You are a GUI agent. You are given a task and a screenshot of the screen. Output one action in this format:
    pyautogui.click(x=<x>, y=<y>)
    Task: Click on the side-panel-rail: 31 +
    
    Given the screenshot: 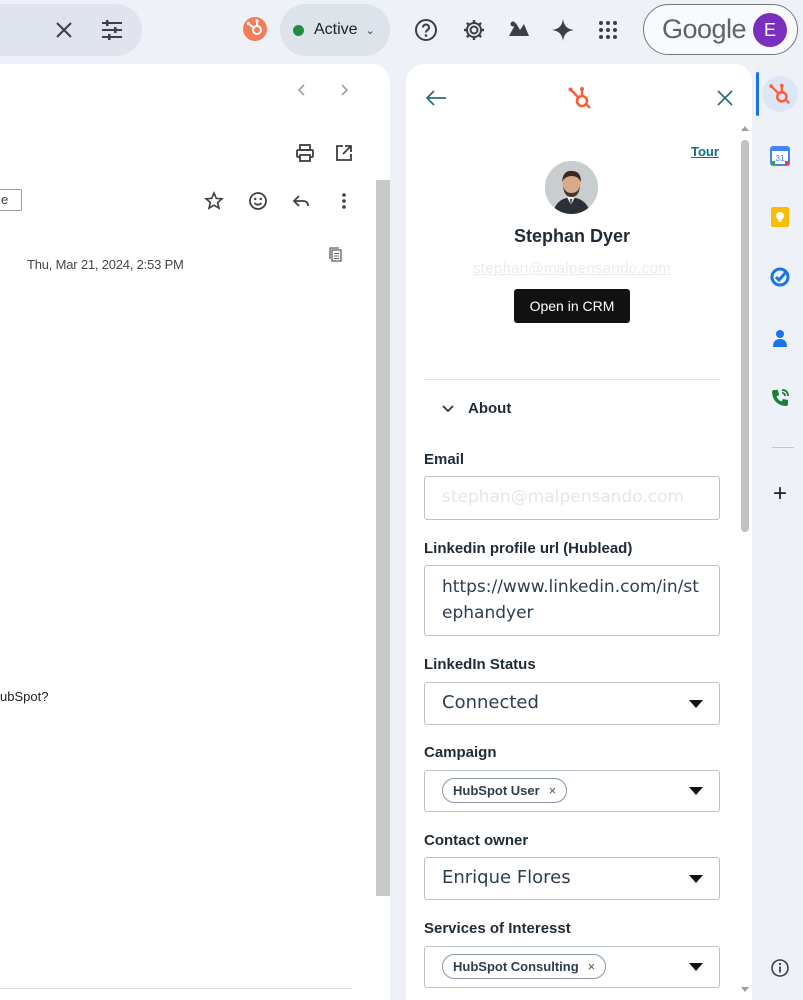 What is the action you would take?
    pyautogui.click(x=779, y=532)
    